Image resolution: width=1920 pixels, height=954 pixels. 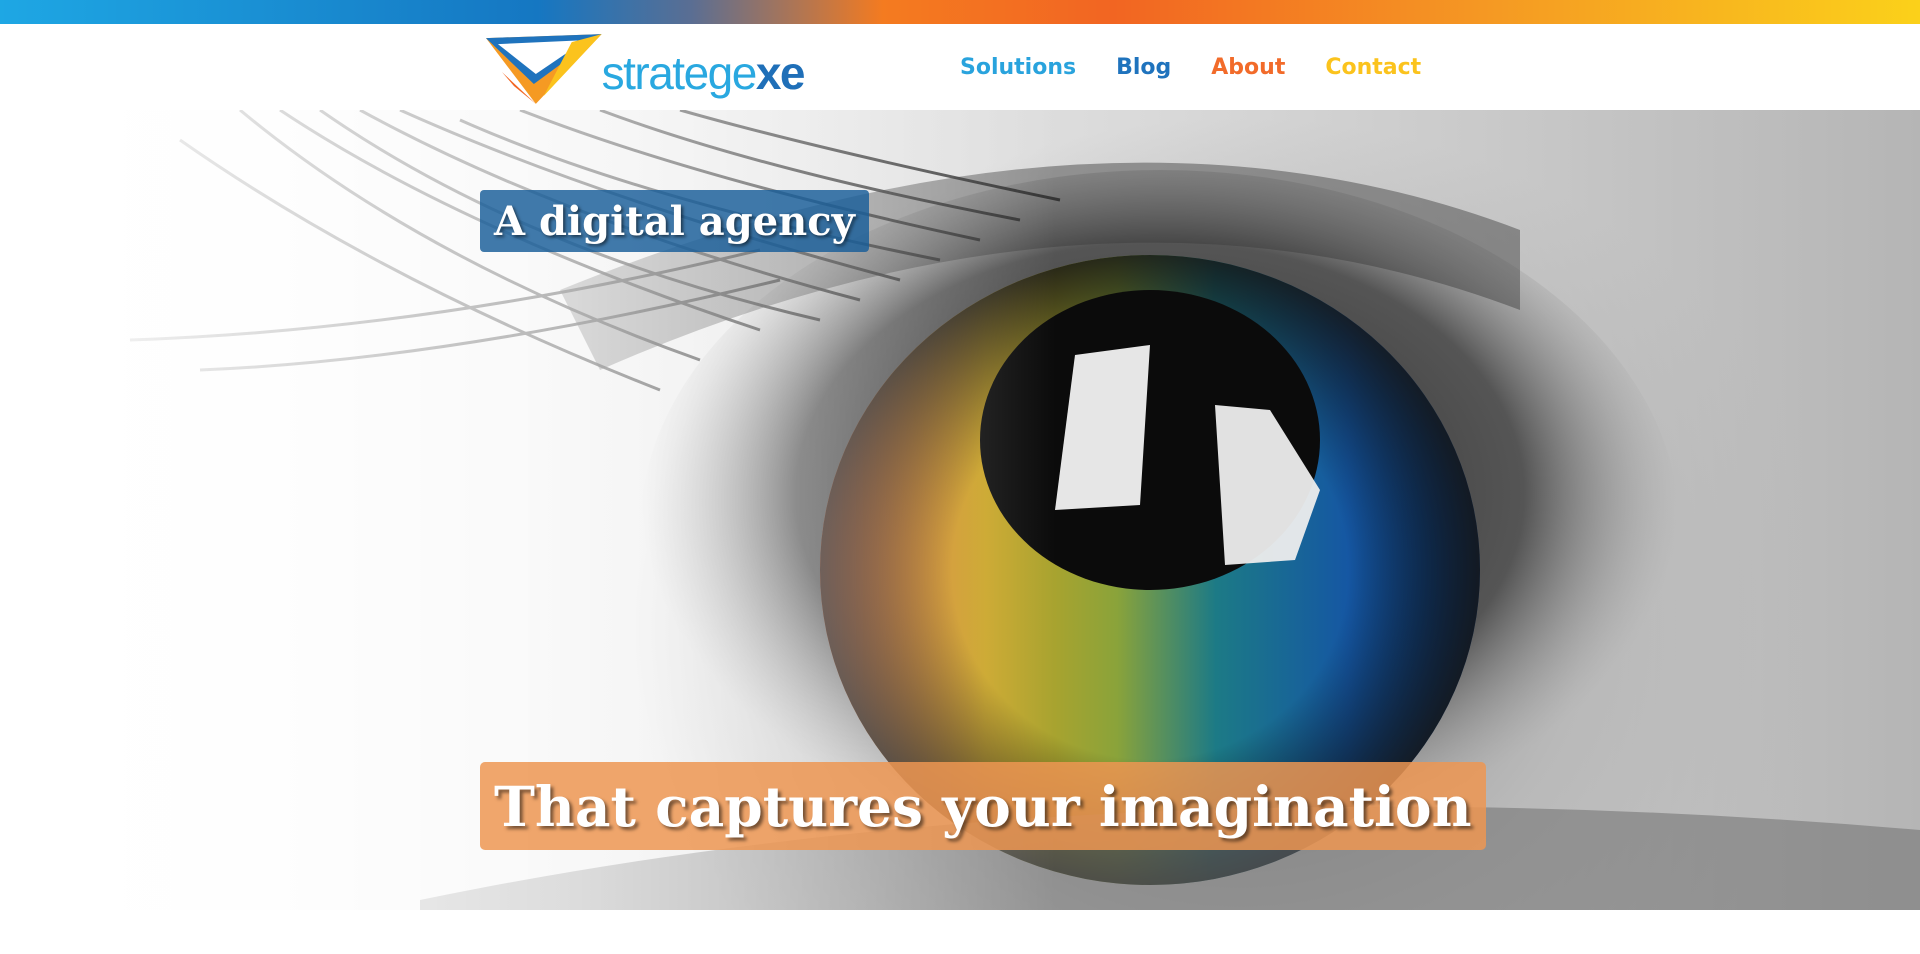 I want to click on logo-text-light: stratege, so click(x=679, y=73).